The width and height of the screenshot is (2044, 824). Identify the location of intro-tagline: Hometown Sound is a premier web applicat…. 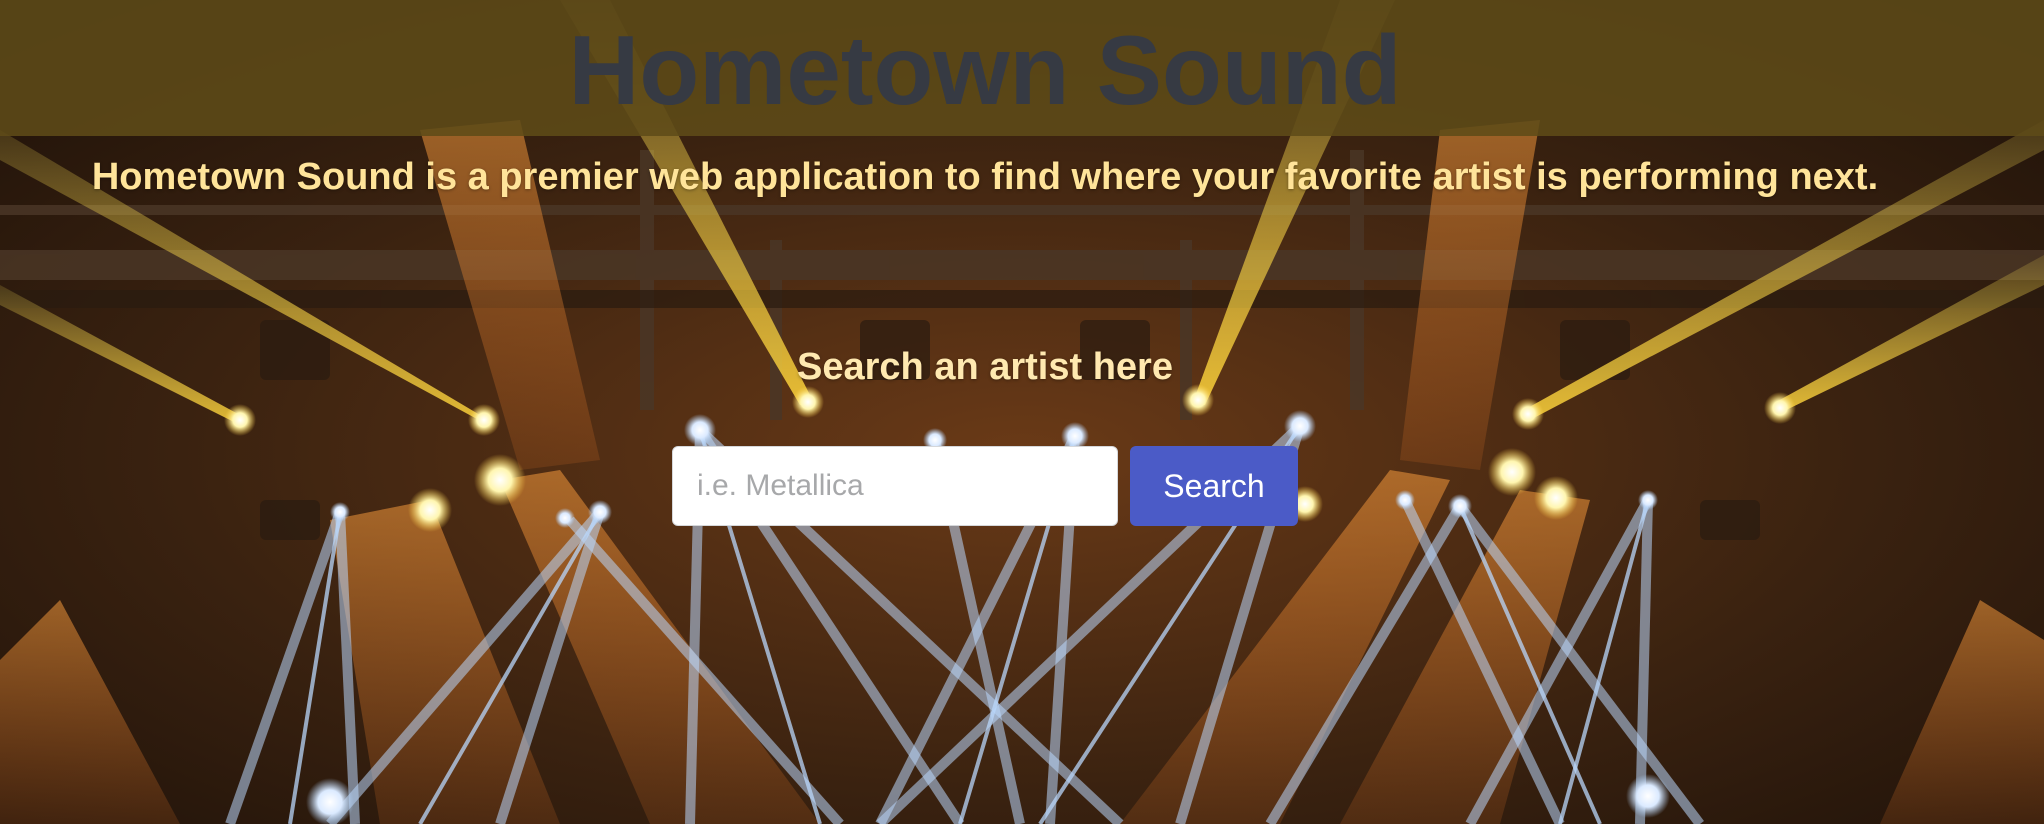
(985, 177).